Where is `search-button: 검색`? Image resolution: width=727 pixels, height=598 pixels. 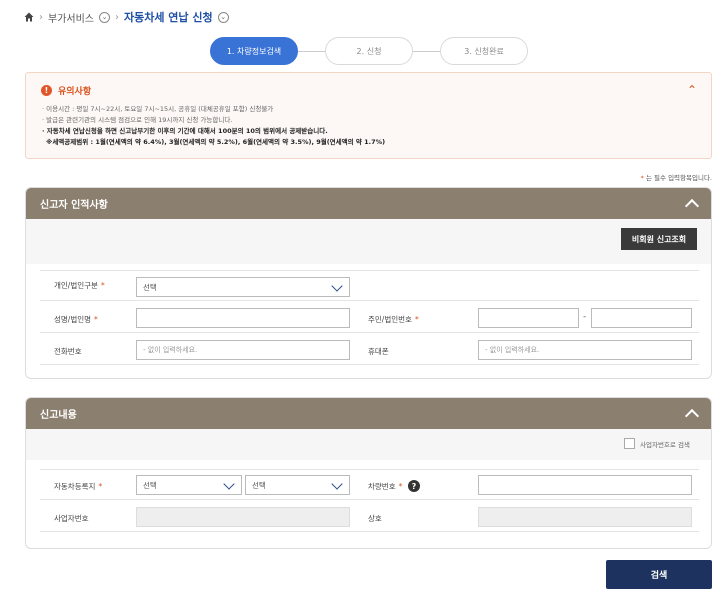 search-button: 검색 is located at coordinates (659, 574).